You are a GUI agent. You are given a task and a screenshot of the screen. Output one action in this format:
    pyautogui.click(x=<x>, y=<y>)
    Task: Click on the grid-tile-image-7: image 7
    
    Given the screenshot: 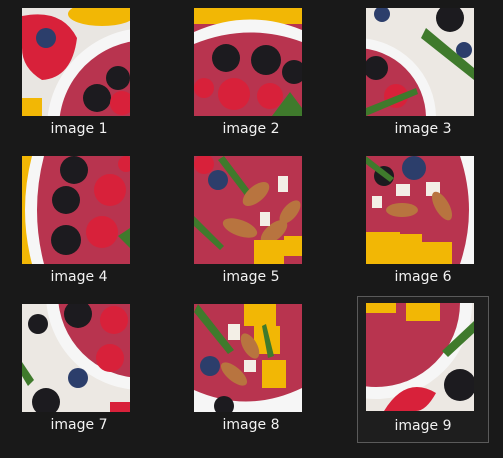 What is the action you would take?
    pyautogui.click(x=79, y=368)
    